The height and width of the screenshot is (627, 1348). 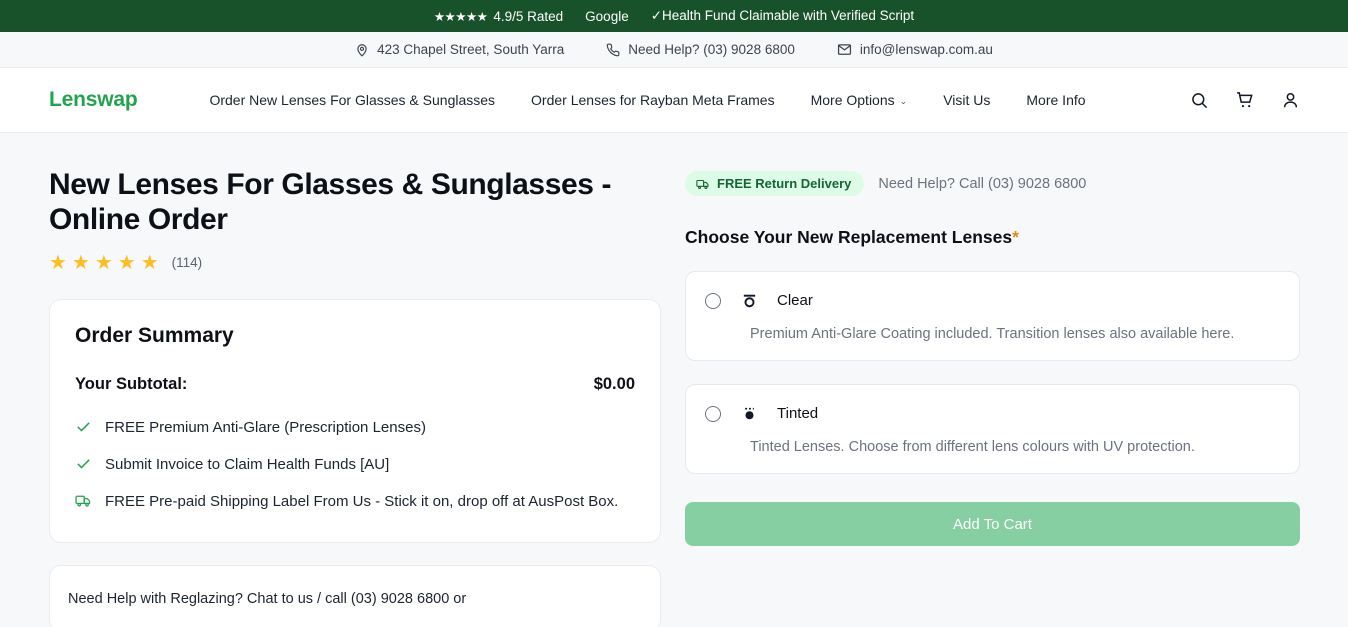 I want to click on nav-item-more-info: More Info, so click(x=1055, y=100).